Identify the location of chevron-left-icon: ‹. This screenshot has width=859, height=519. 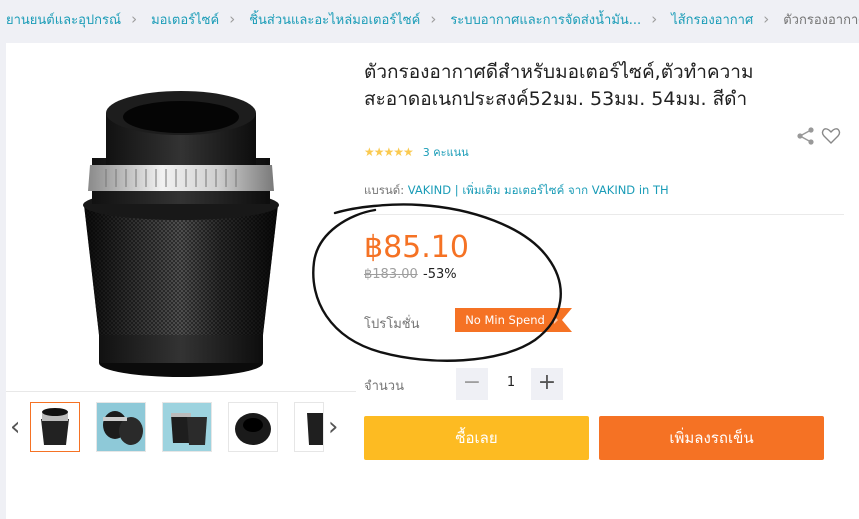
(15, 427).